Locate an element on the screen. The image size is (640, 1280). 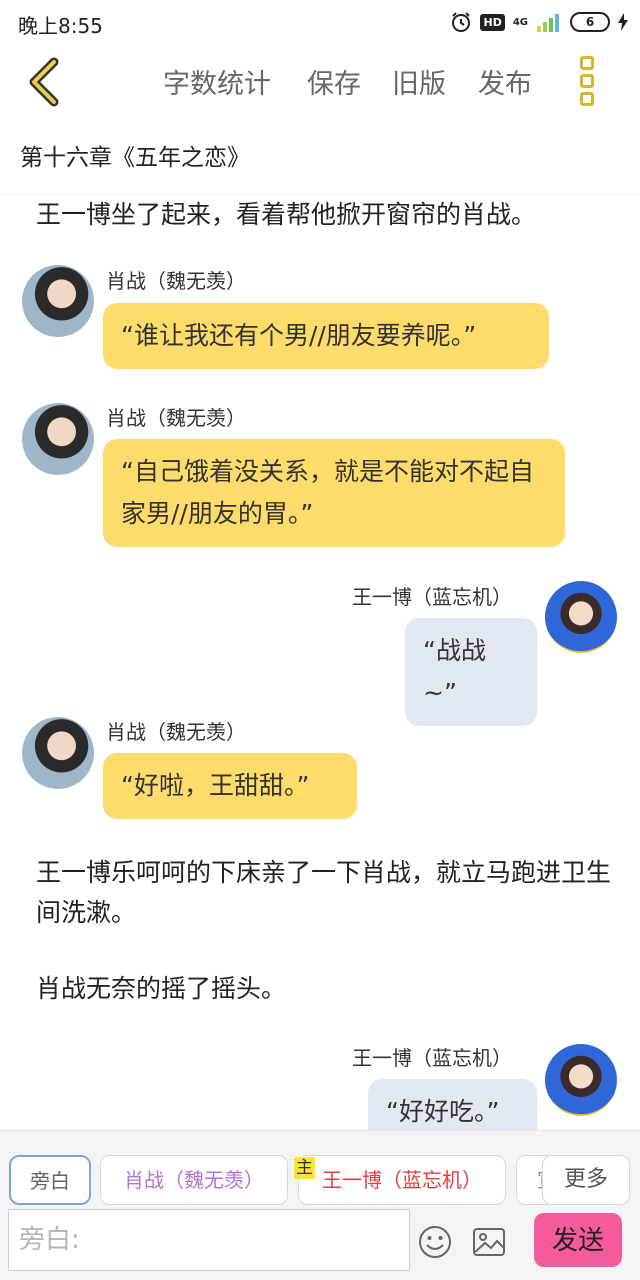
send-button: 发送 is located at coordinates (578, 1240).